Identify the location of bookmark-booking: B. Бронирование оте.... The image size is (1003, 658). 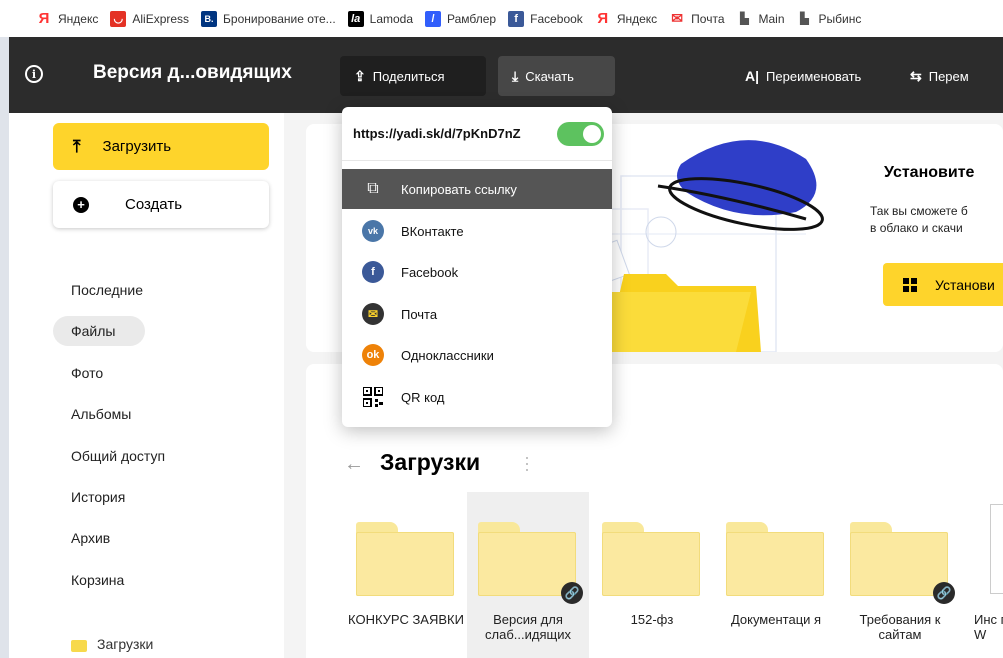
(268, 18).